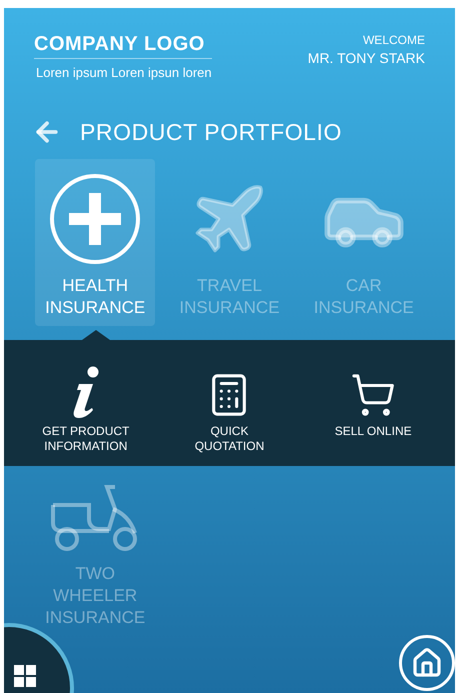  I want to click on user-name: MR. TONY STARK, so click(366, 58).